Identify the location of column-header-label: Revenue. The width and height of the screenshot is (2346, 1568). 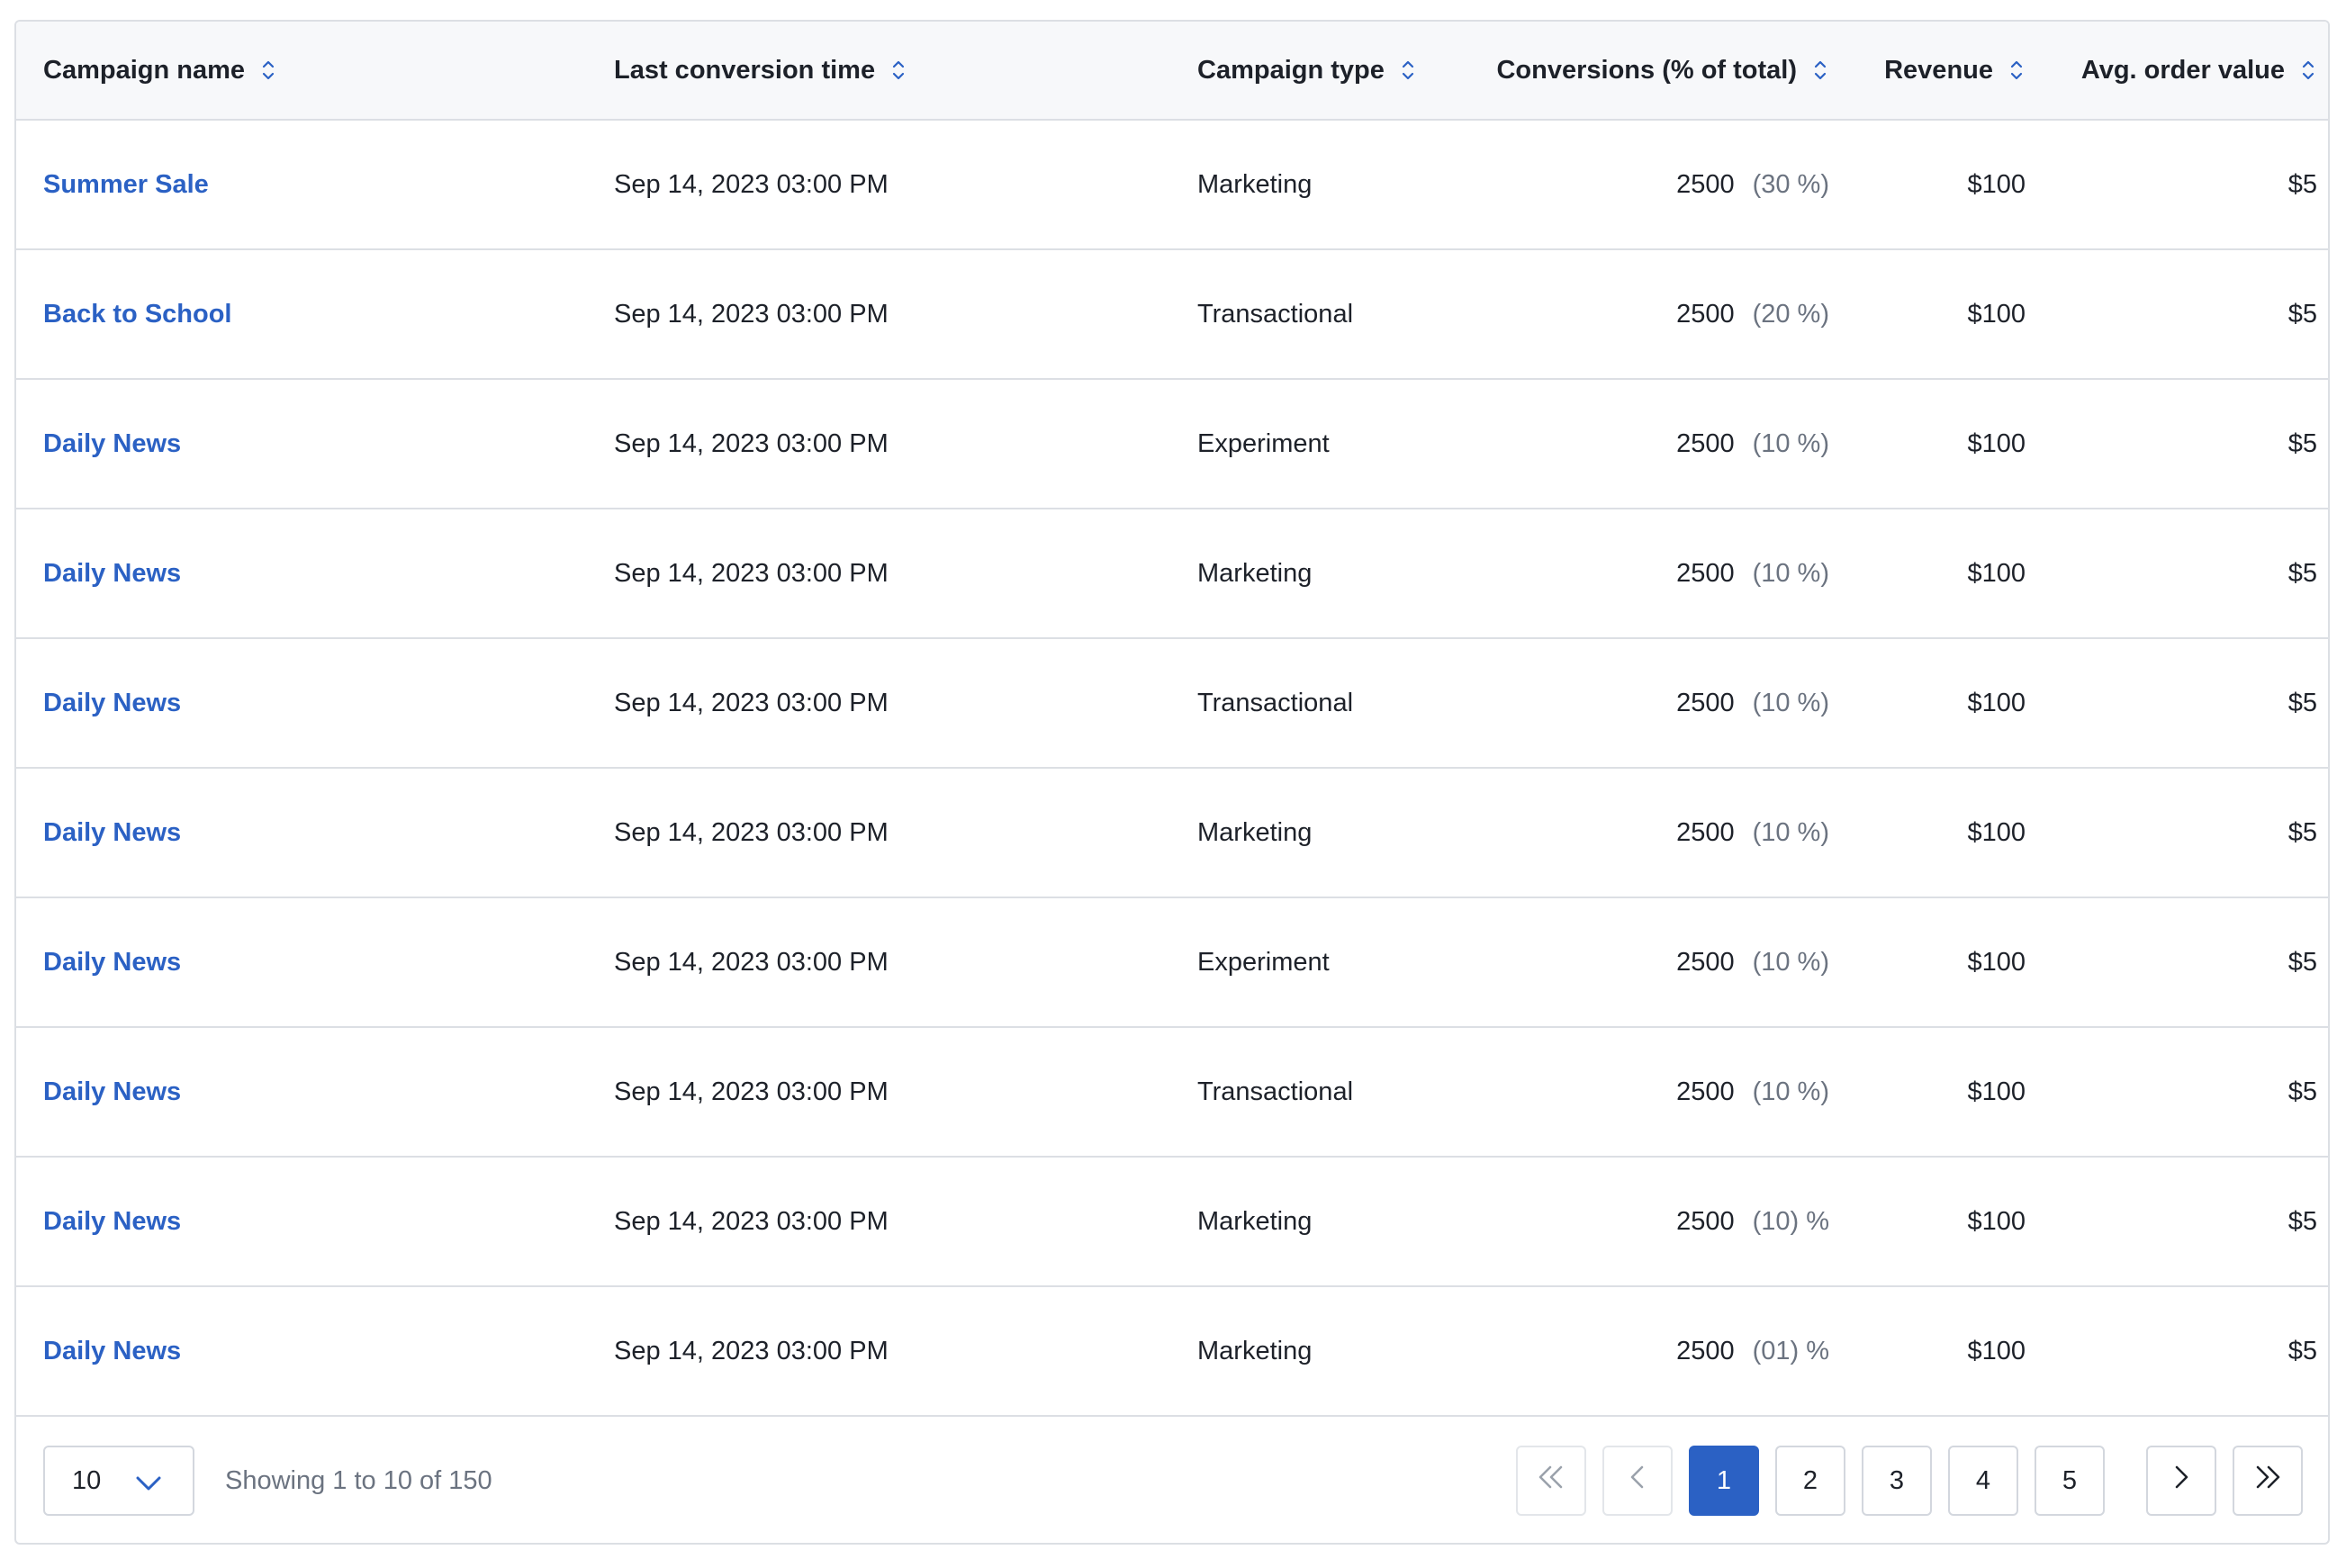
(1938, 70).